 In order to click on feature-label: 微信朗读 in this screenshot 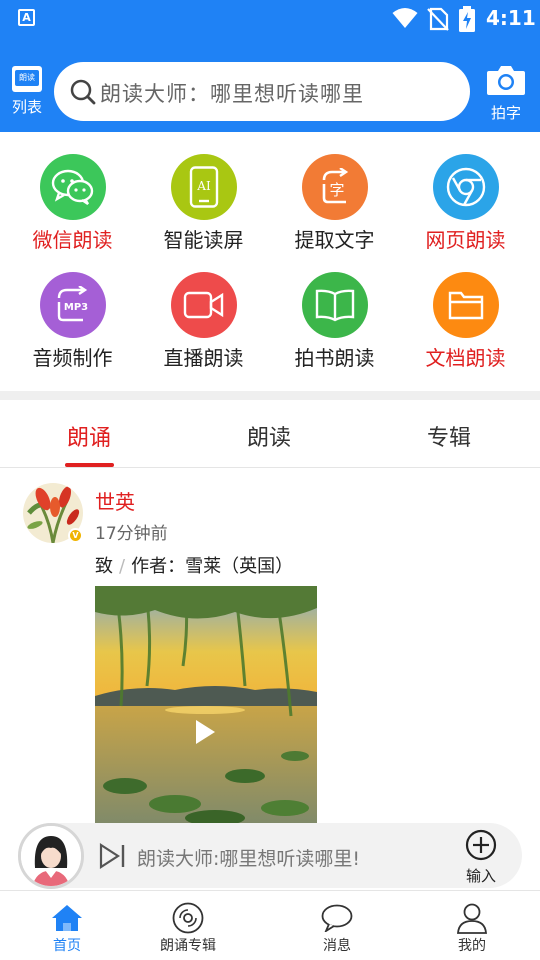, I will do `click(72, 240)`.